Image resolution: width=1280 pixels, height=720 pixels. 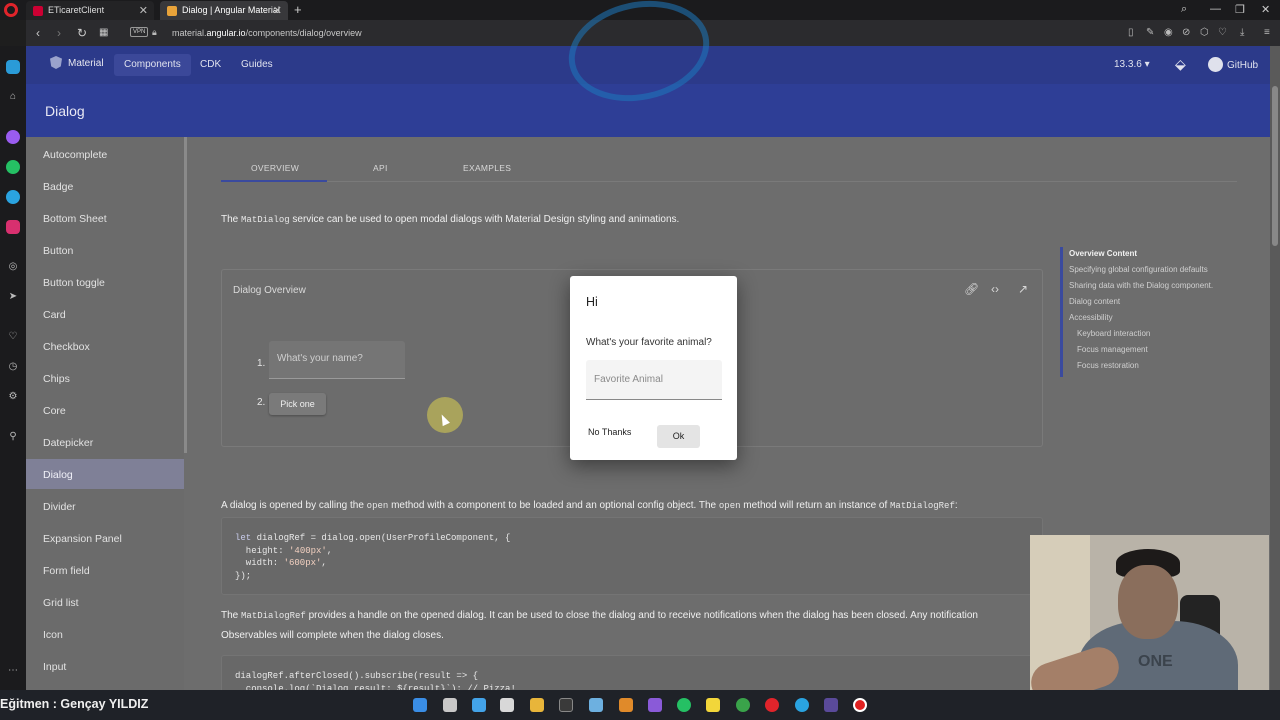 I want to click on opera-sidebar: ⌂ ◎ ➤ ♡ ◷ ⚙ ⚲ ⋯, so click(x=13, y=383).